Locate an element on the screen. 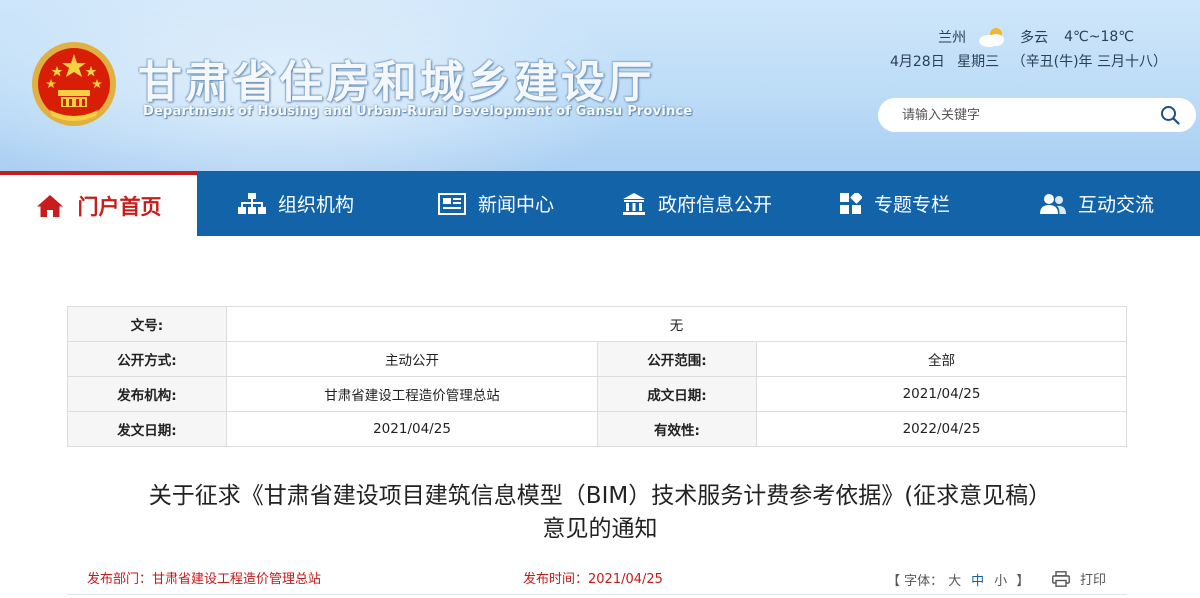  doc-no-label: 文号: is located at coordinates (147, 324).